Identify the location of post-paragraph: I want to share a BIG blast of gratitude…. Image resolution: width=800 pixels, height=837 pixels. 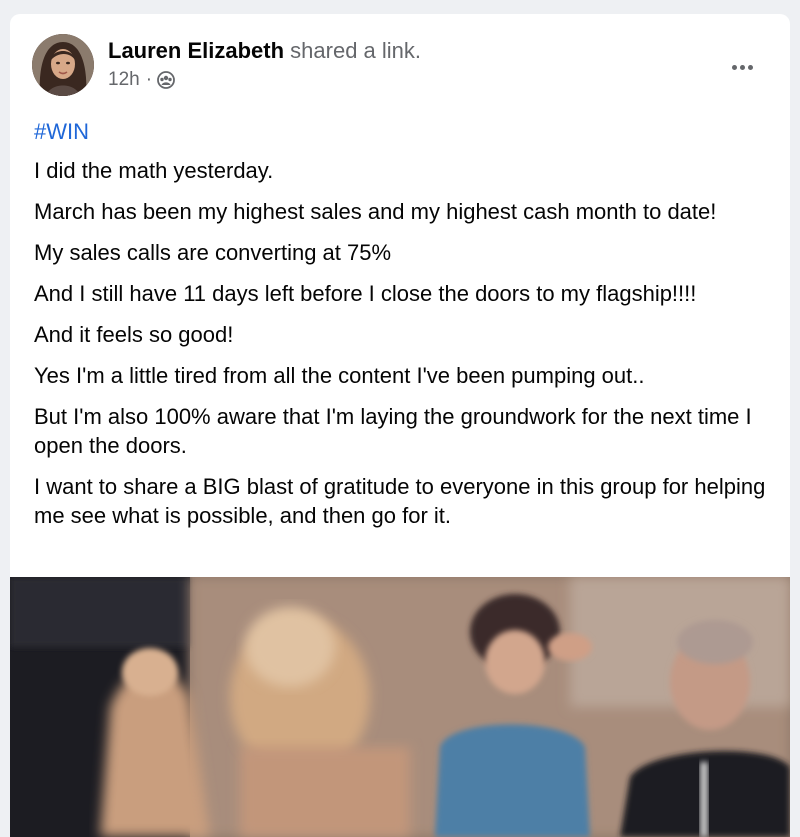
(400, 501).